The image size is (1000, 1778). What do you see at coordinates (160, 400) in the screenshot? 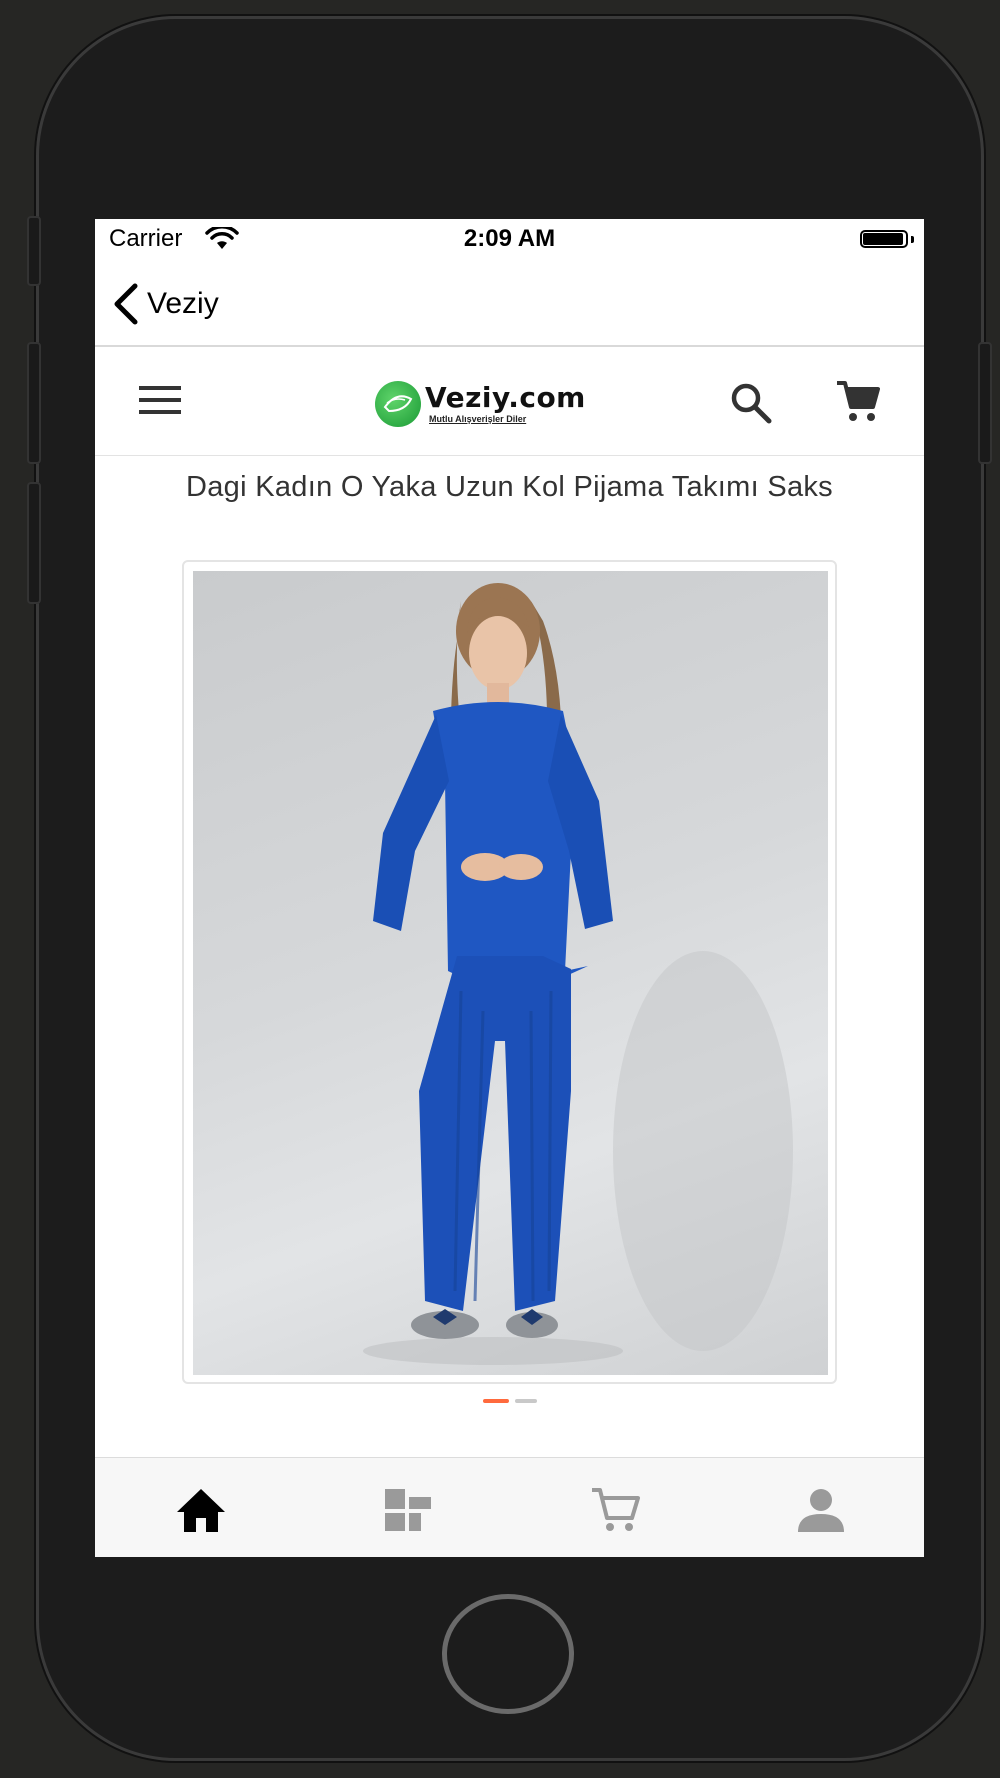
I see `menu-icon` at bounding box center [160, 400].